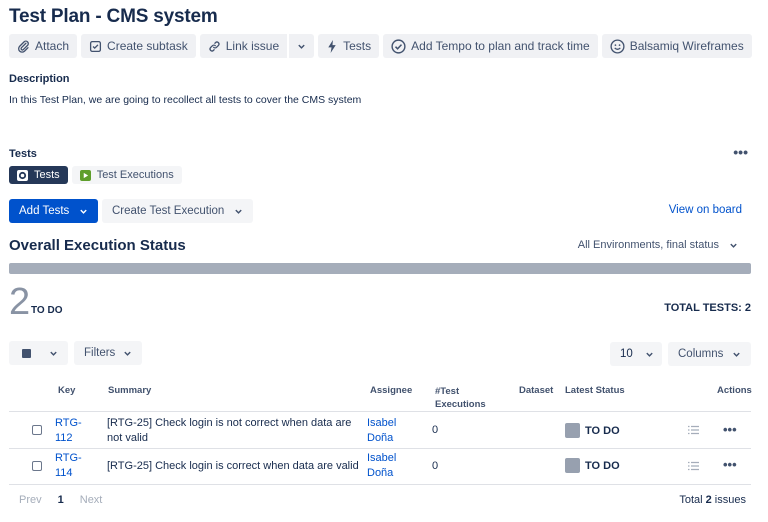  I want to click on column-header-test-executions: #Test Executions, so click(465, 398).